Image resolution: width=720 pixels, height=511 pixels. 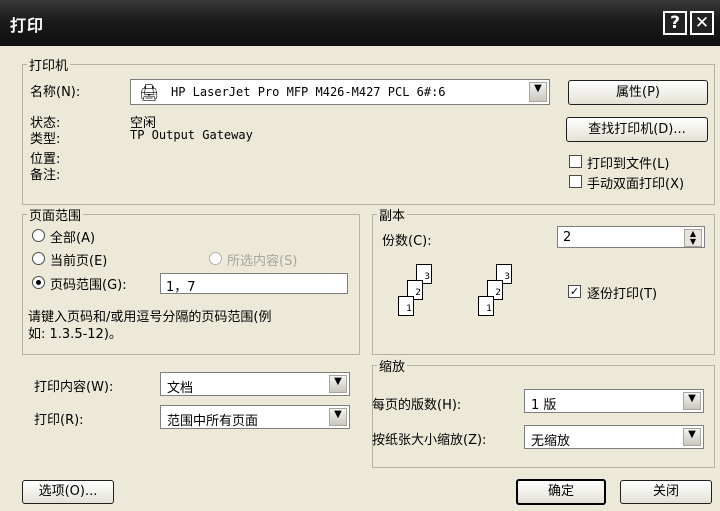 What do you see at coordinates (38, 282) in the screenshot?
I see `radio-page-numbers` at bounding box center [38, 282].